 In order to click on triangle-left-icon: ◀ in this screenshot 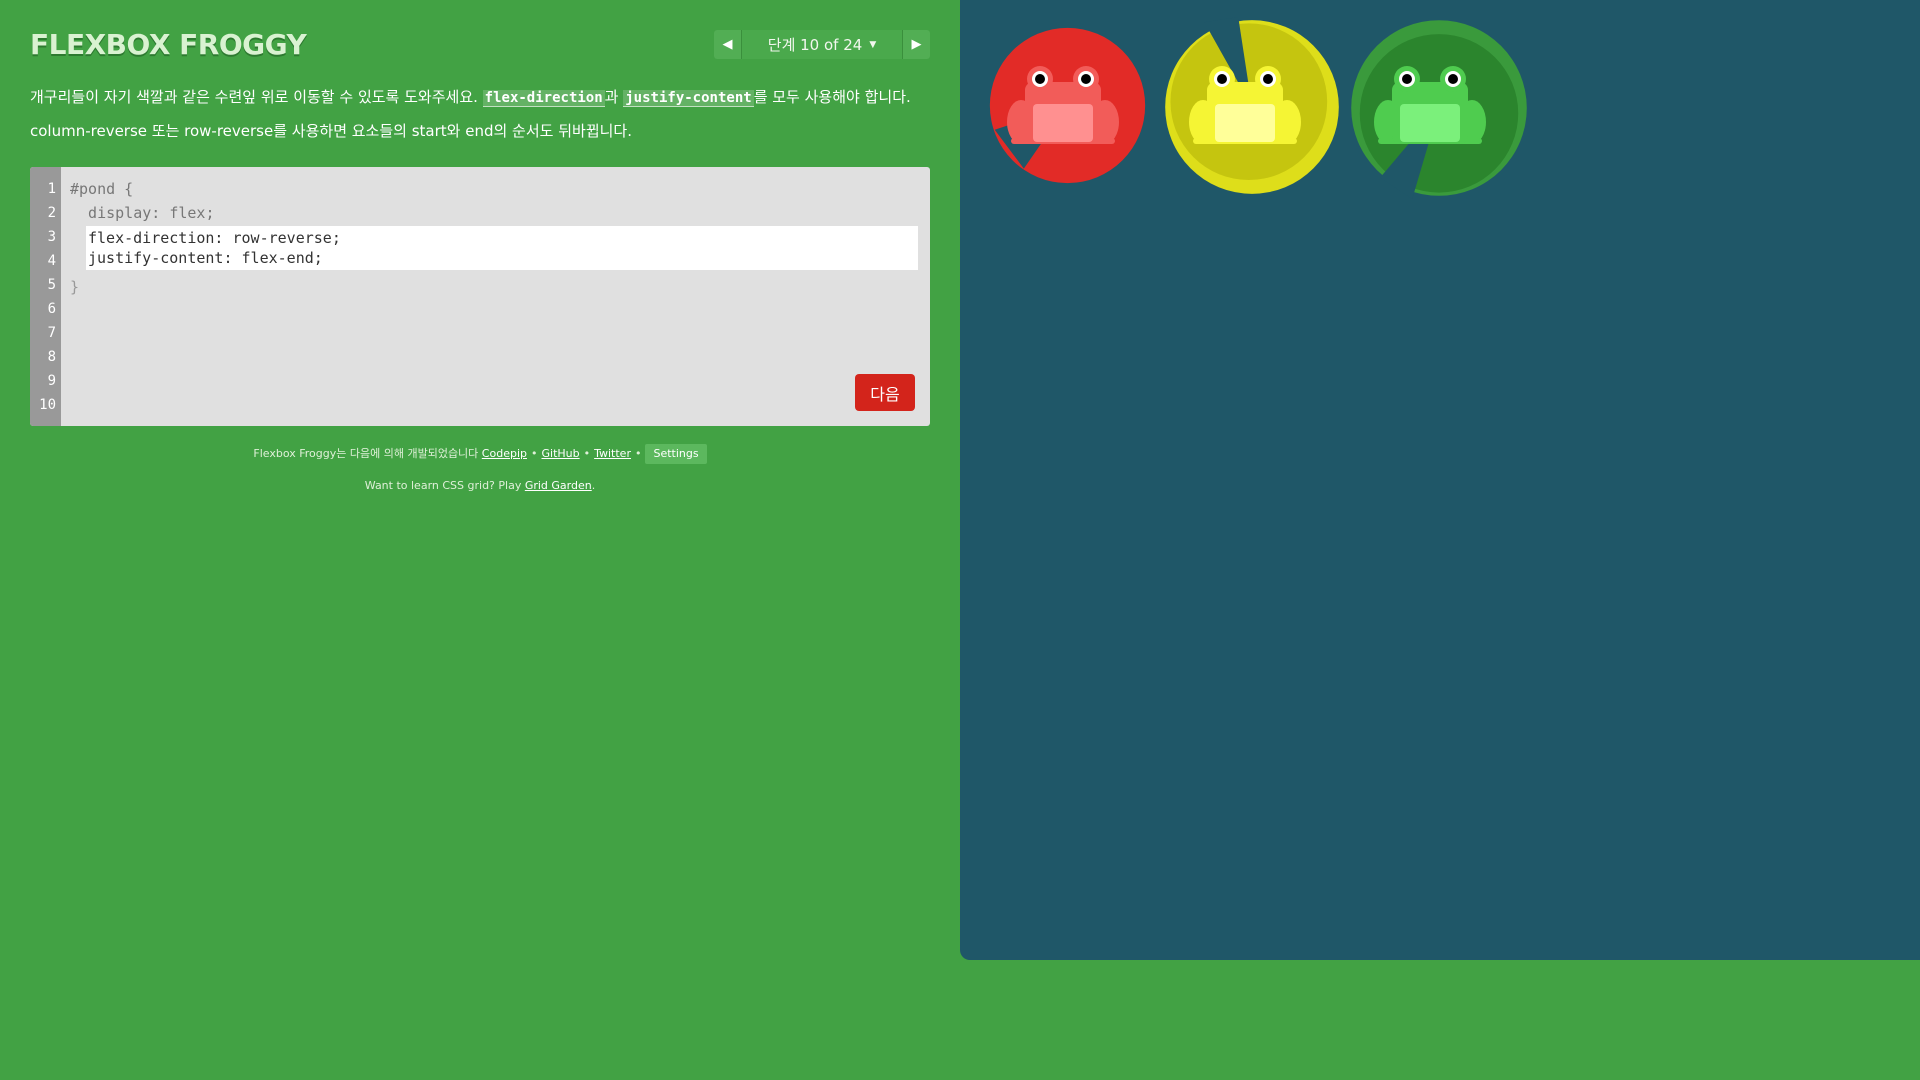, I will do `click(727, 44)`.